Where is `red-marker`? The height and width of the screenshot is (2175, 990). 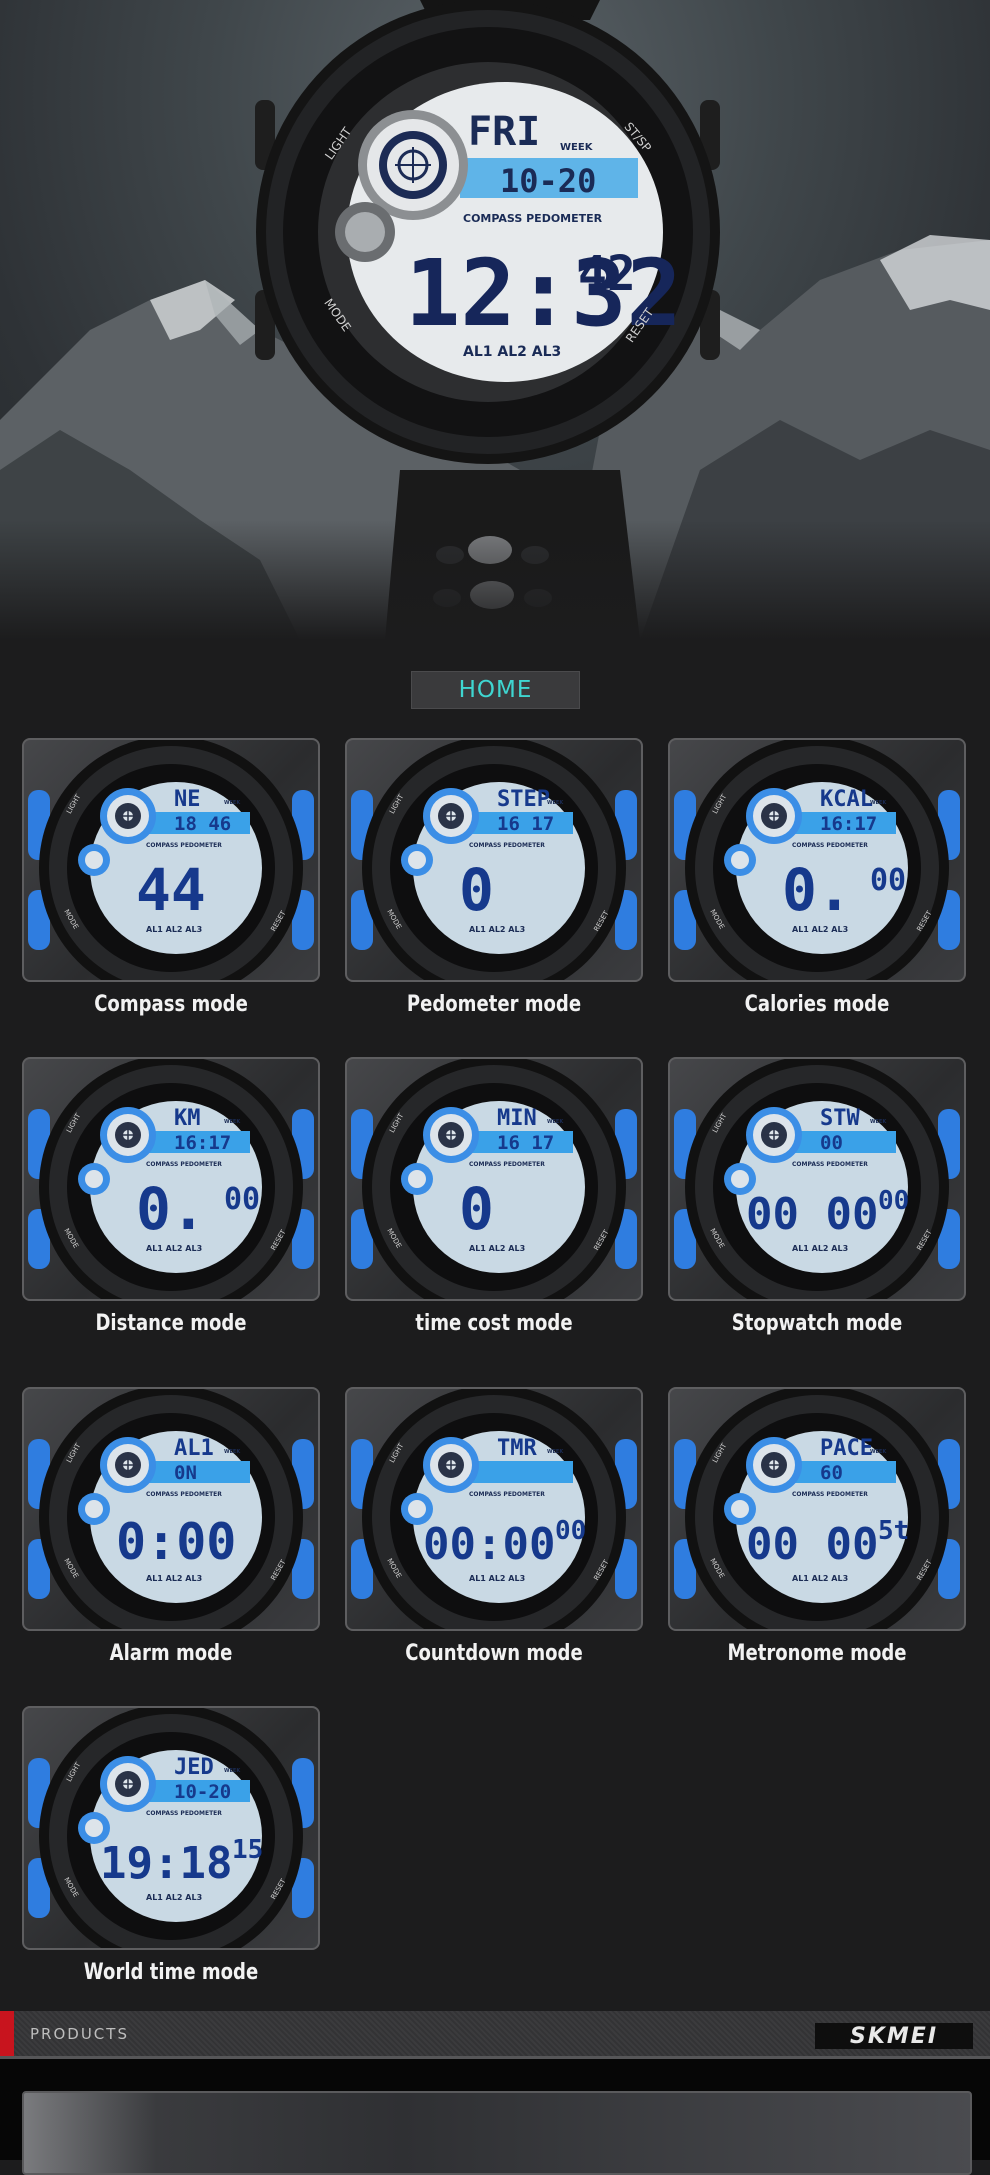 red-marker is located at coordinates (7, 2035).